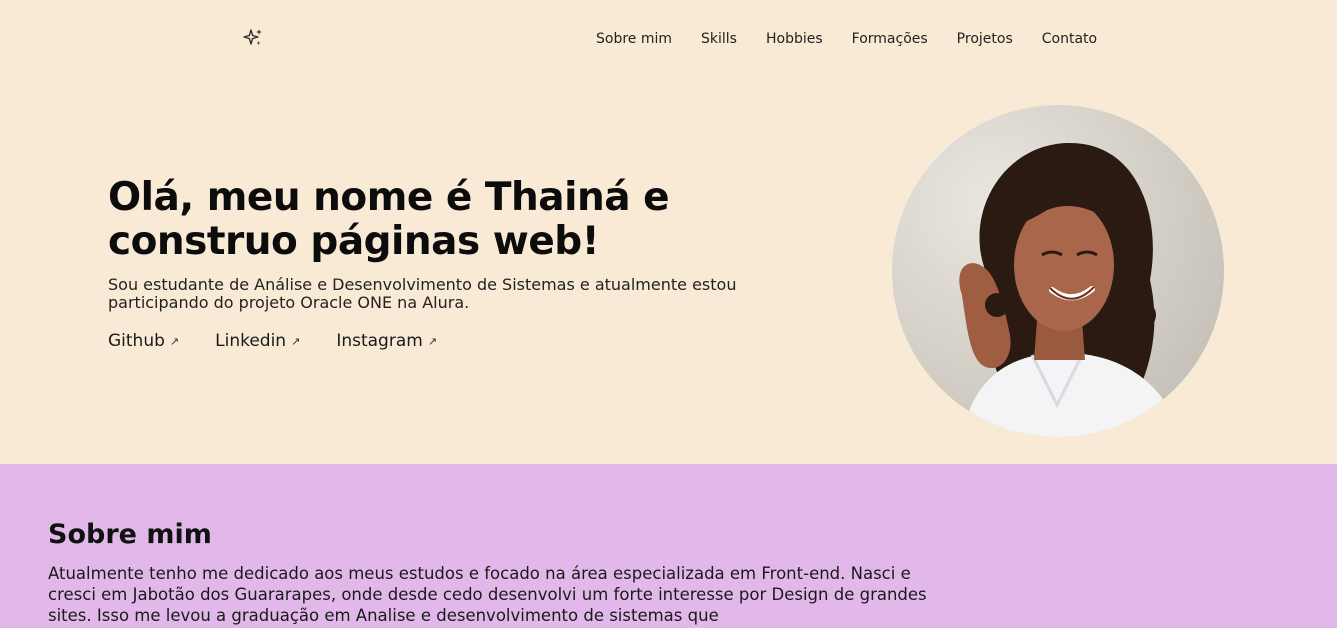  What do you see at coordinates (379, 340) in the screenshot?
I see `instagram-link-label: Instagram` at bounding box center [379, 340].